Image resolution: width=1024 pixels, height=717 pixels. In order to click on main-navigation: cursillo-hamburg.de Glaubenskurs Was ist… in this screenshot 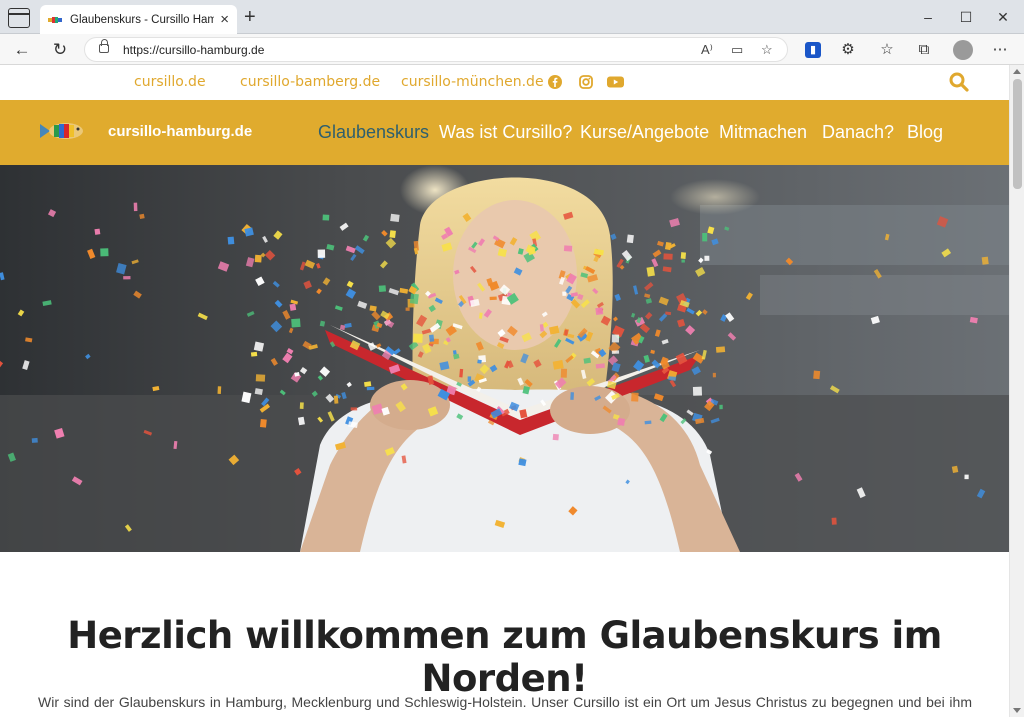, I will do `click(504, 132)`.